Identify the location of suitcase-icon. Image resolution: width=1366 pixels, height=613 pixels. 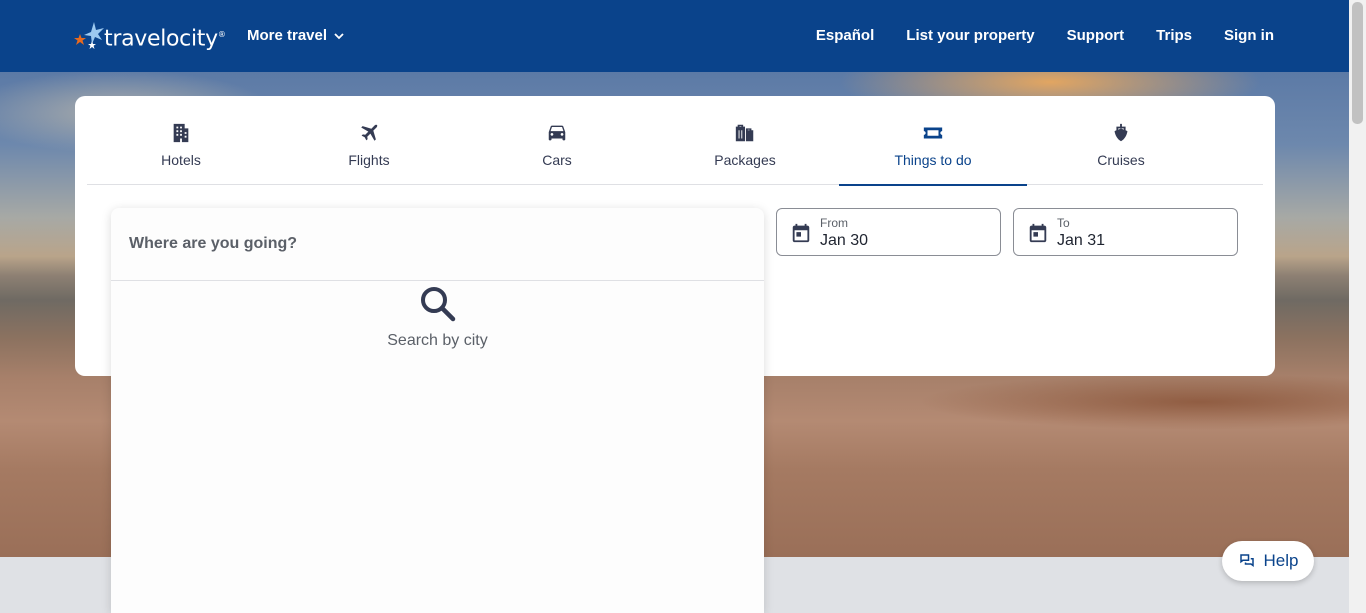
(744, 133).